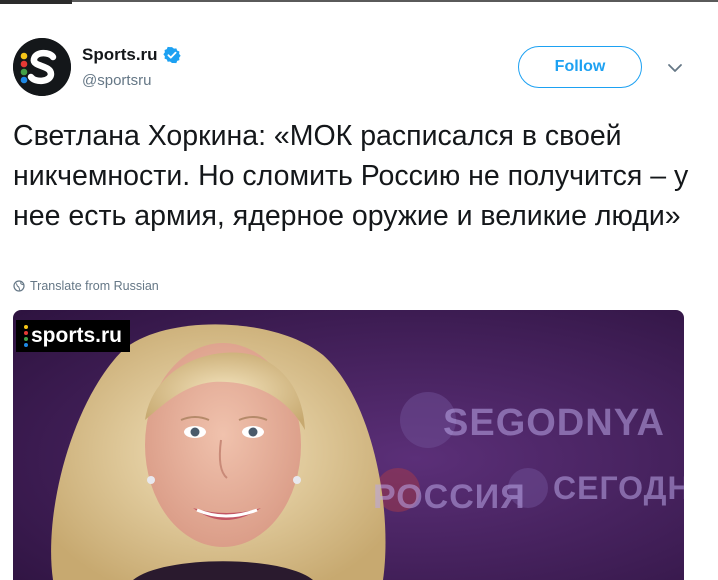 Image resolution: width=718 pixels, height=580 pixels. Describe the element at coordinates (77, 335) in the screenshot. I see `watermark-text: sports.ru` at that location.